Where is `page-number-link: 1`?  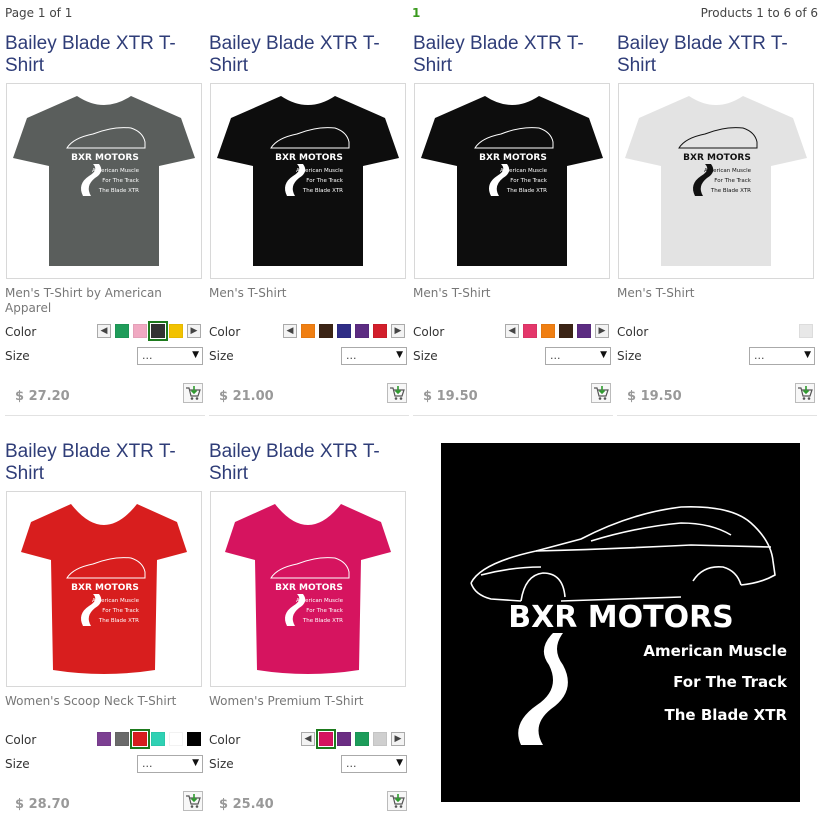
page-number-link: 1 is located at coordinates (416, 13).